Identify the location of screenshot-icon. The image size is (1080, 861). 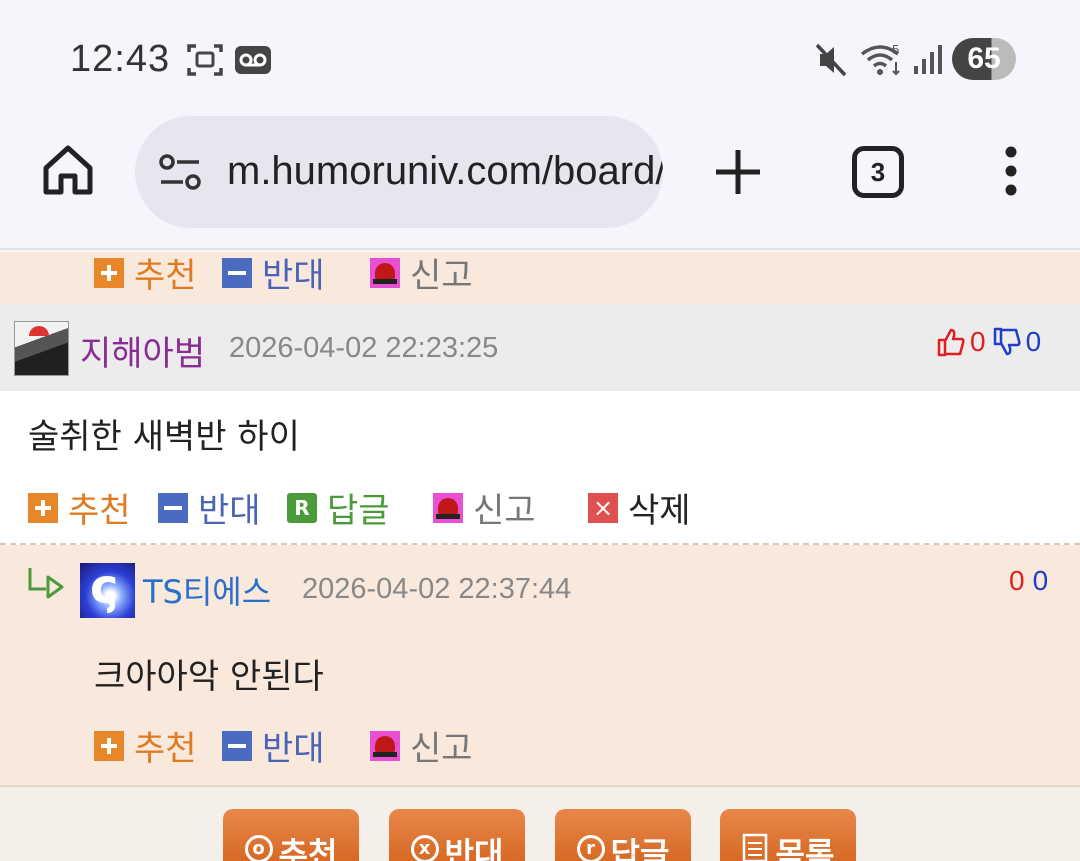
(205, 60).